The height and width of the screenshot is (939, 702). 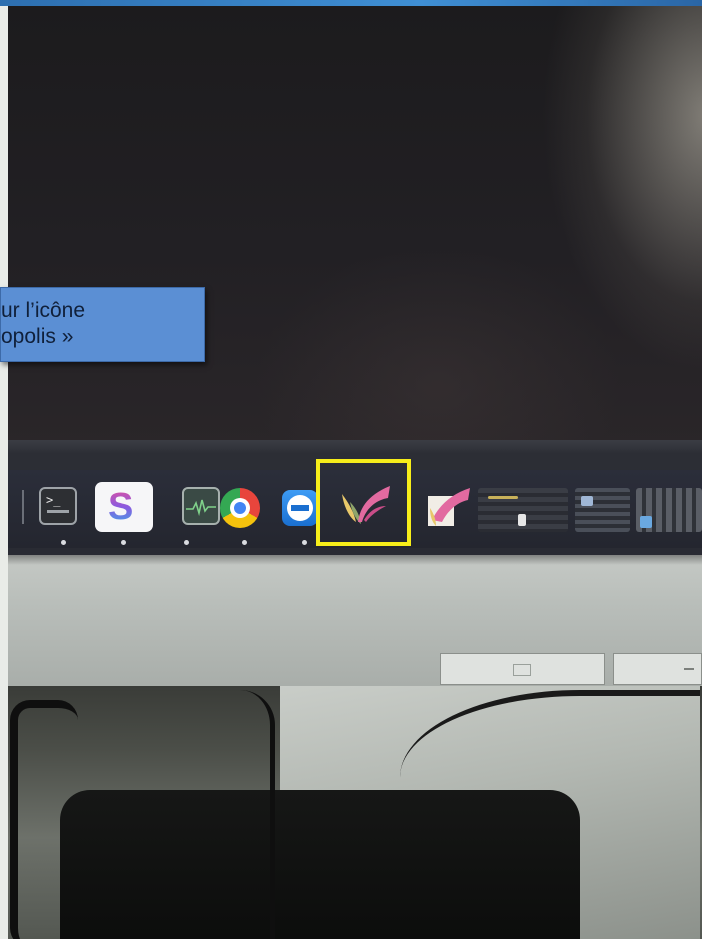 I want to click on monitor-input-button, so click(x=522, y=669).